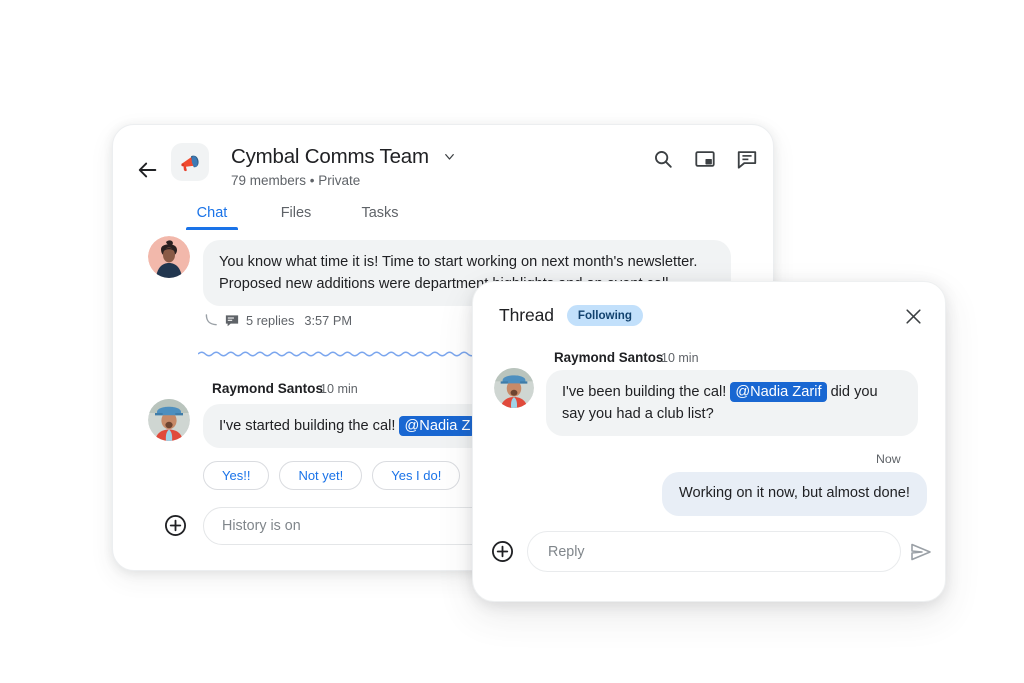 This screenshot has height=683, width=1024. What do you see at coordinates (566, 551) in the screenshot?
I see `reply-placeholder: Reply` at bounding box center [566, 551].